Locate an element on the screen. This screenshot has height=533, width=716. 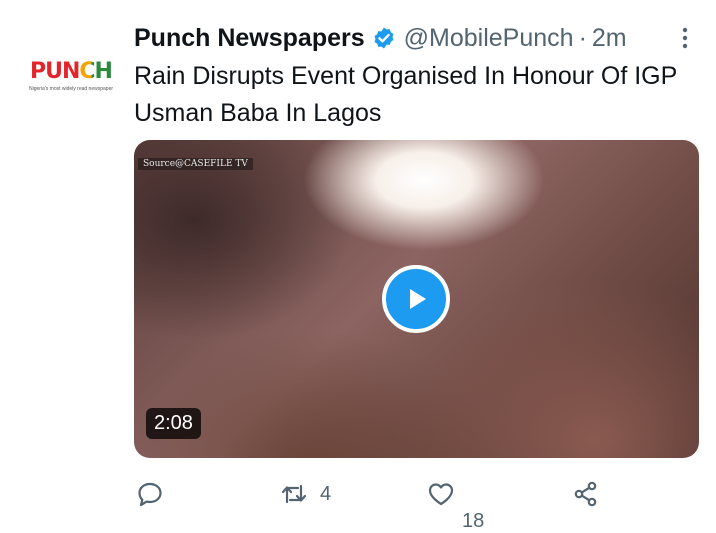
reply-icon is located at coordinates (150, 494).